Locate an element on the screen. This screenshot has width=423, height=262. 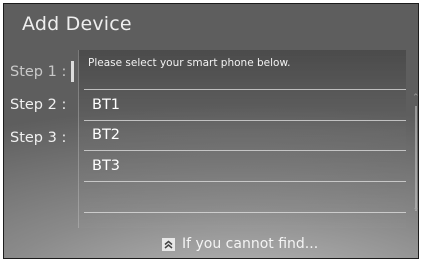
step-2-label: Step 2 : is located at coordinates (38, 105).